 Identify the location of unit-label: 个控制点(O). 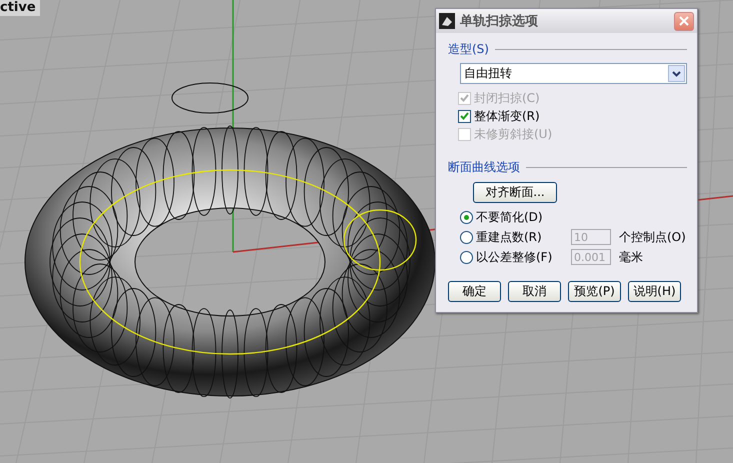
(652, 237).